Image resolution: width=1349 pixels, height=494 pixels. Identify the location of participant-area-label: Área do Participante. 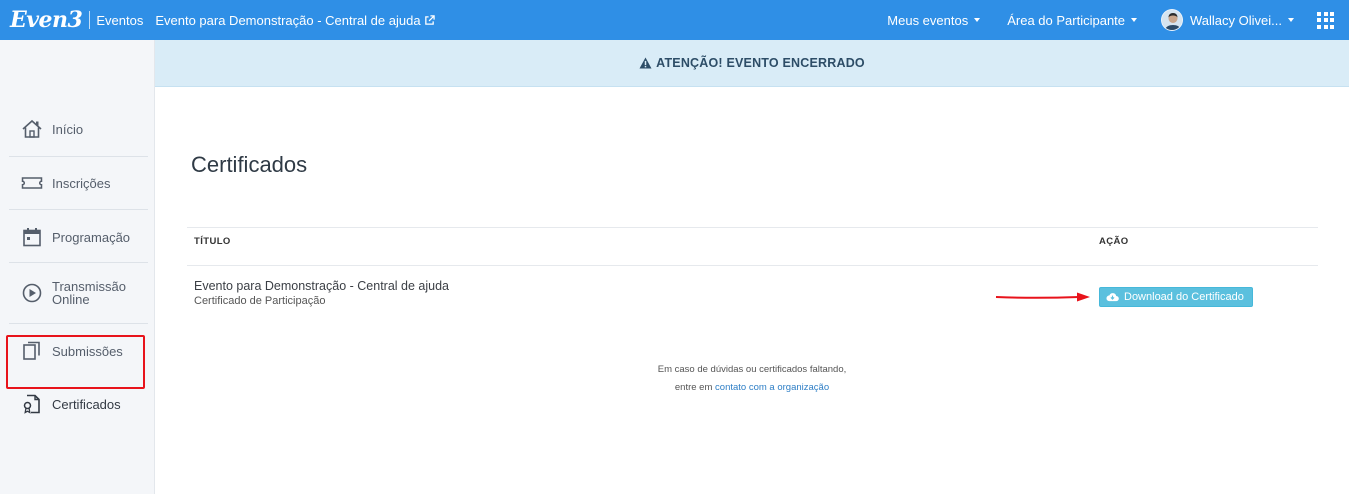
(1066, 20).